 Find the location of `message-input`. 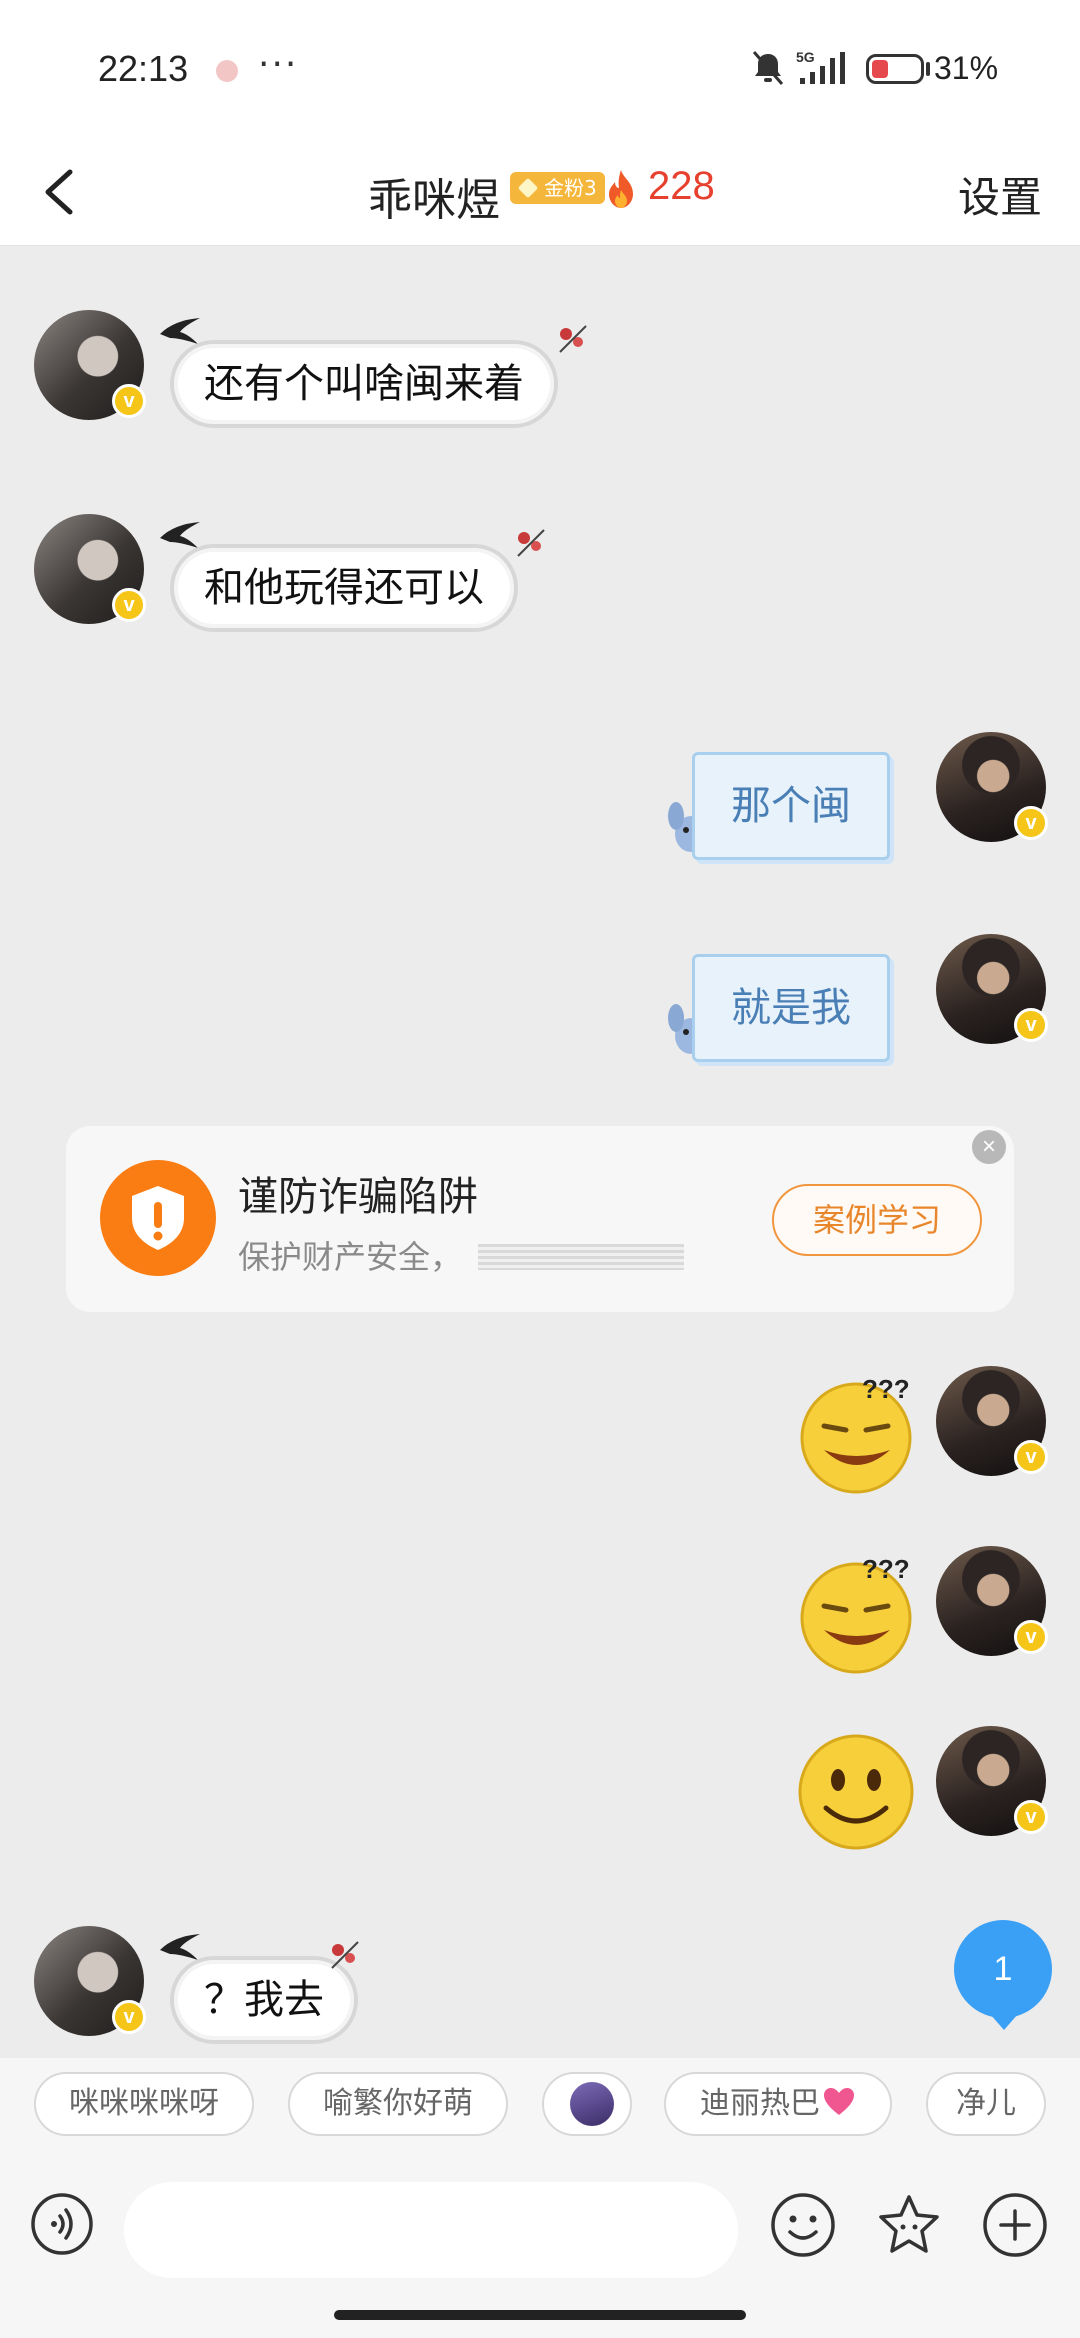

message-input is located at coordinates (431, 2230).